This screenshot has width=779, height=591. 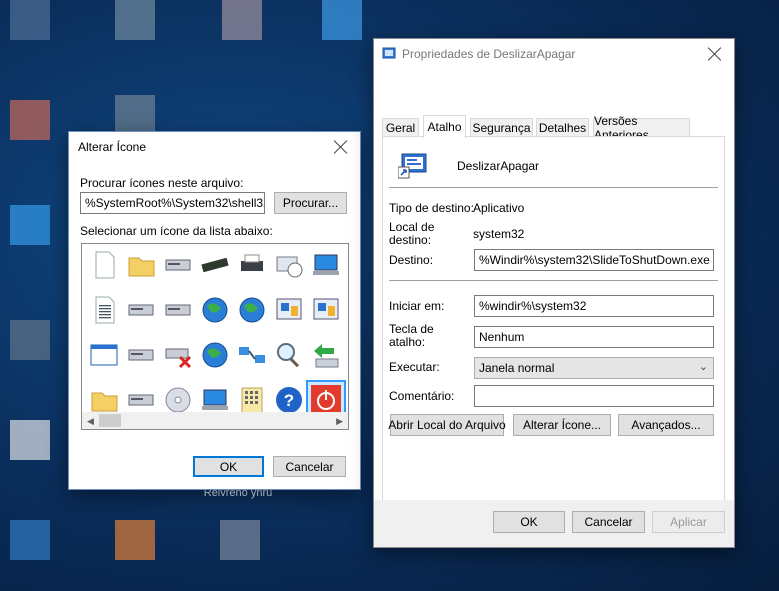 I want to click on network-globe-icon, so click(x=252, y=310).